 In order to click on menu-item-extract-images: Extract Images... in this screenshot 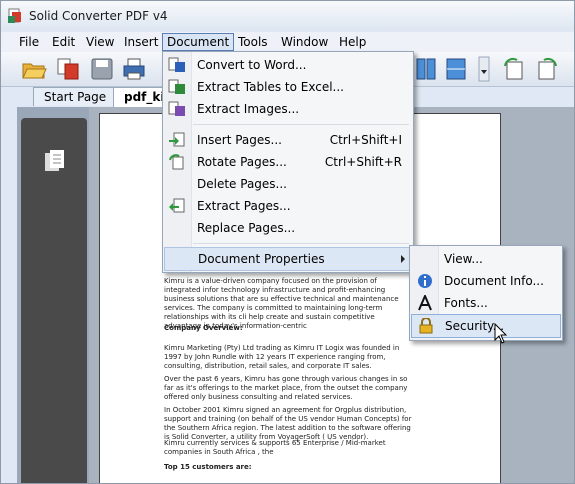, I will do `click(288, 109)`.